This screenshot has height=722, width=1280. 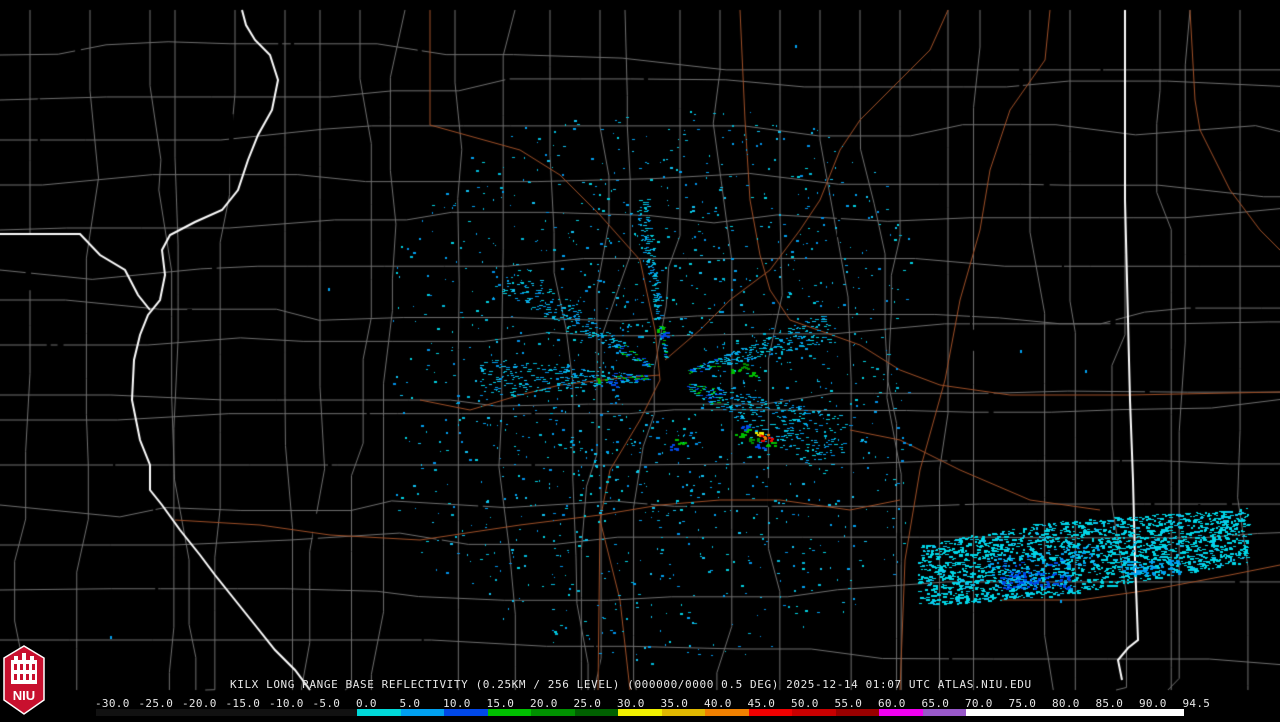 What do you see at coordinates (1196, 703) in the screenshot?
I see `color-scale-label: 94.5` at bounding box center [1196, 703].